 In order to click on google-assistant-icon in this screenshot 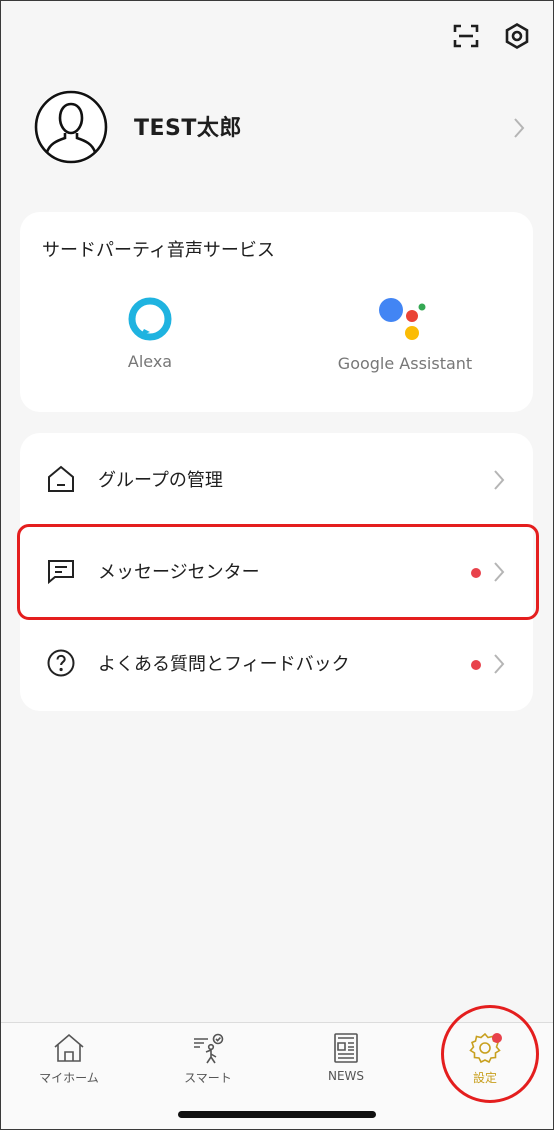, I will do `click(402, 319)`.